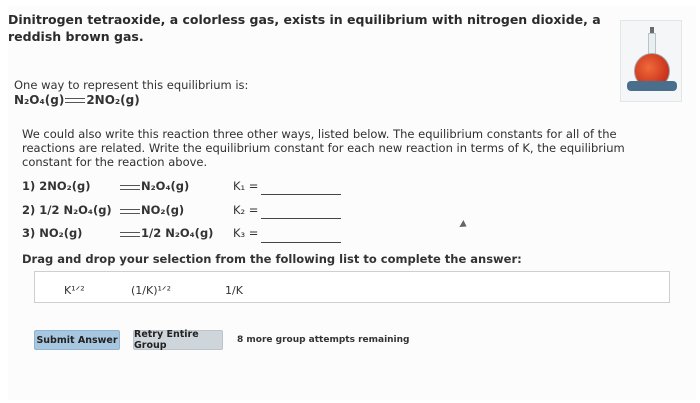 Image resolution: width=700 pixels, height=403 pixels. Describe the element at coordinates (352, 287) in the screenshot. I see `choices-tray` at that location.